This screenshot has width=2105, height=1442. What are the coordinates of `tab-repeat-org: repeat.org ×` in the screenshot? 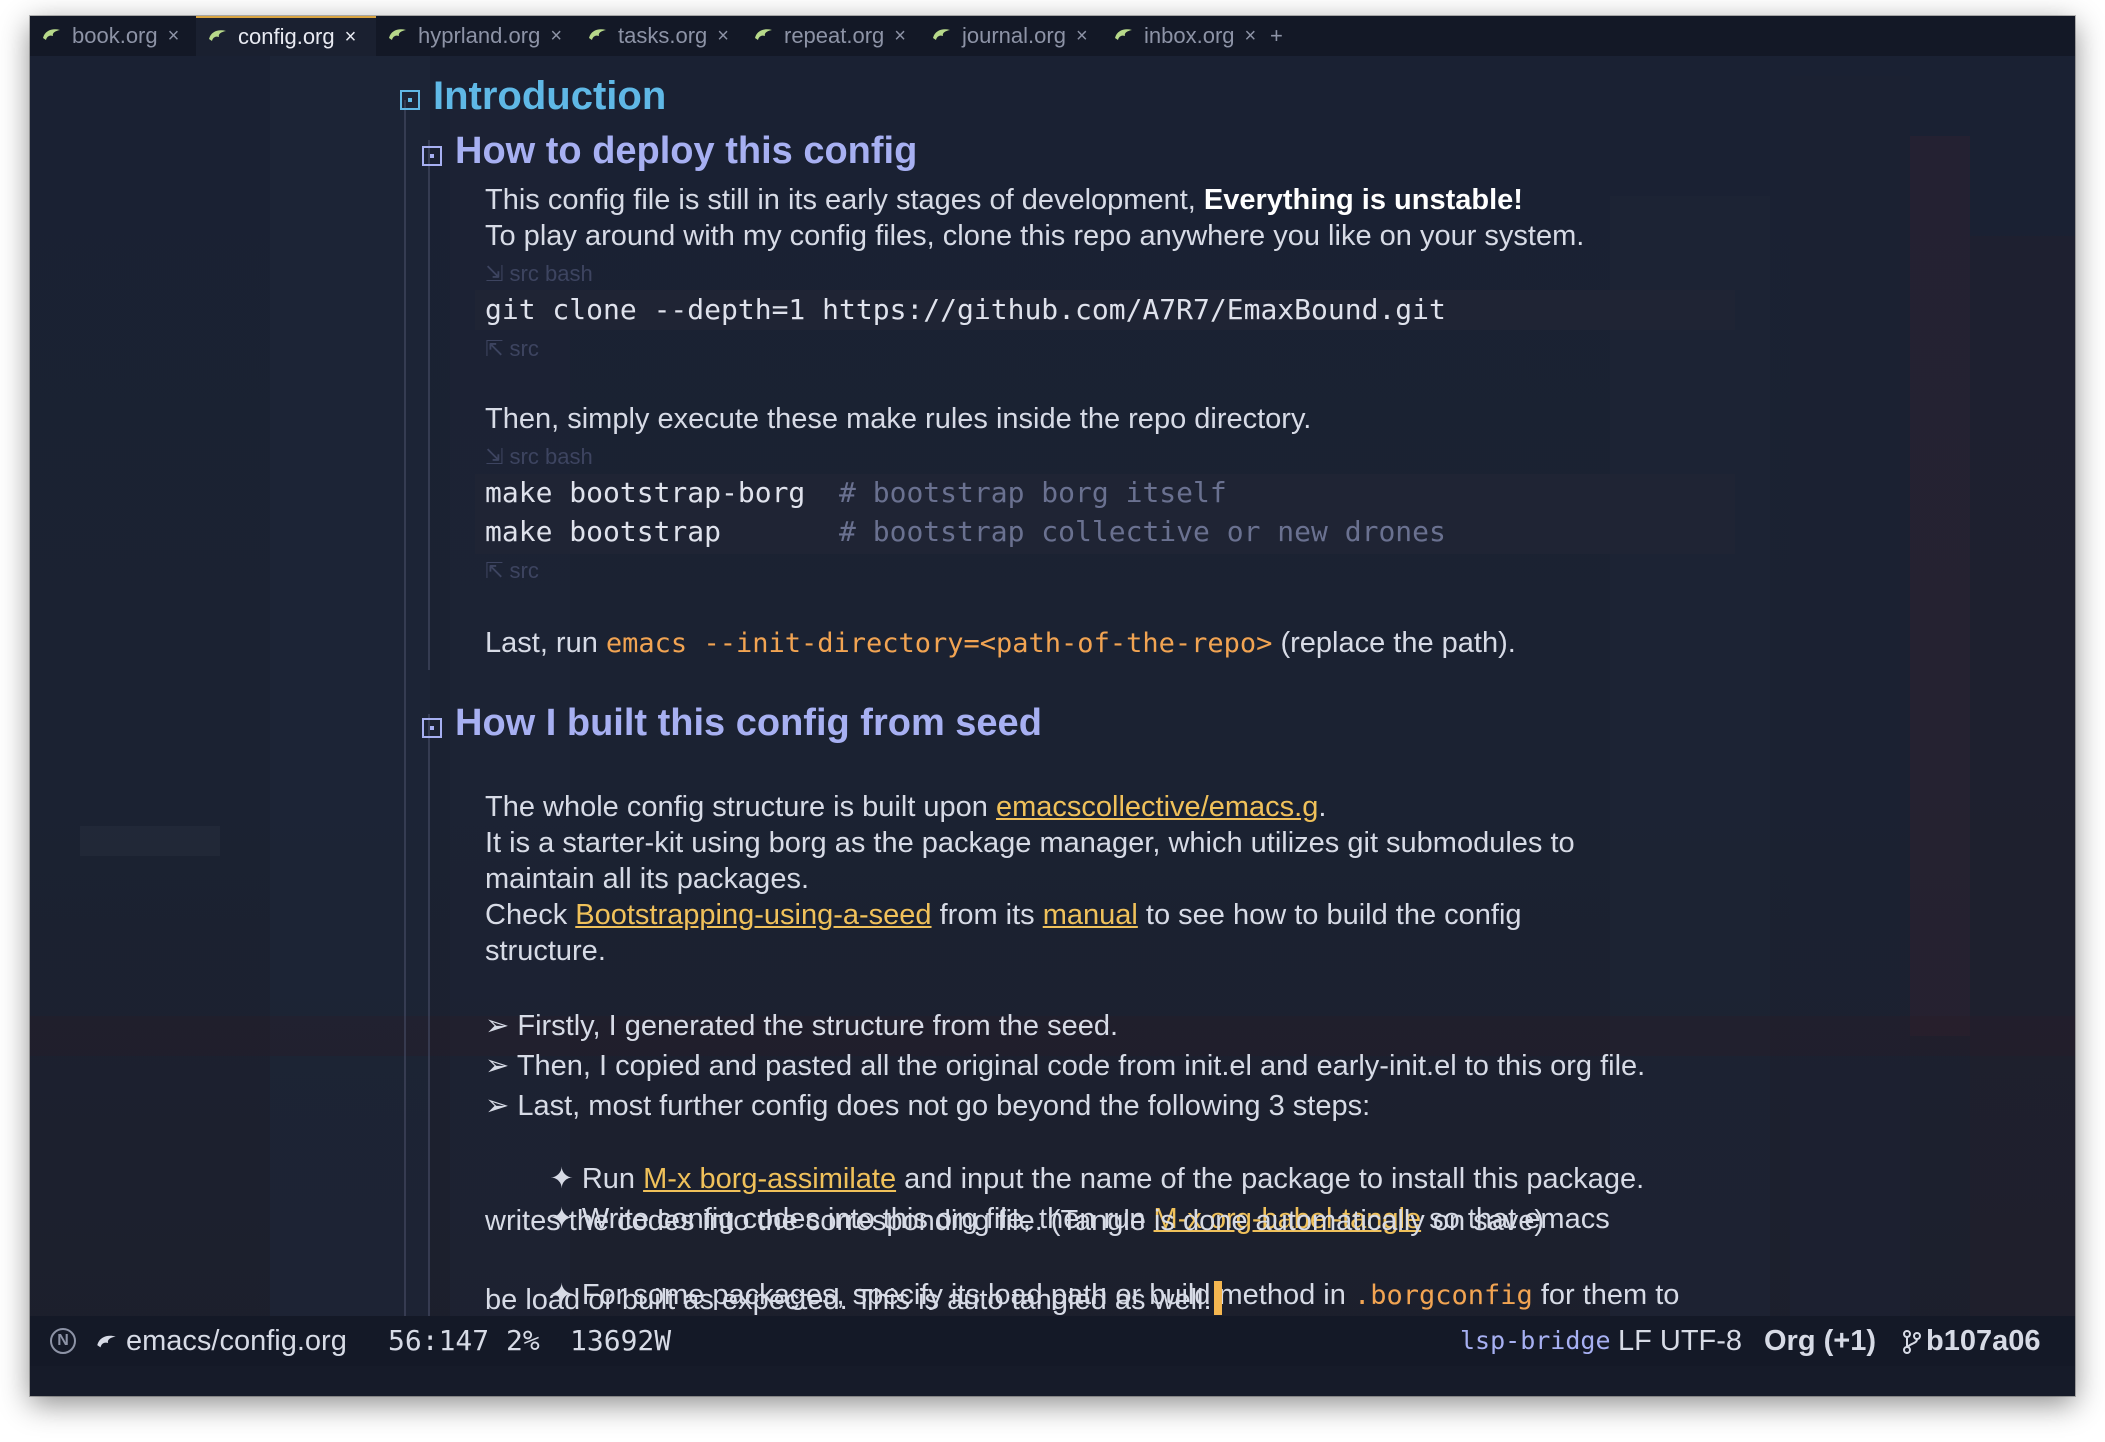 It's located at (842, 36).